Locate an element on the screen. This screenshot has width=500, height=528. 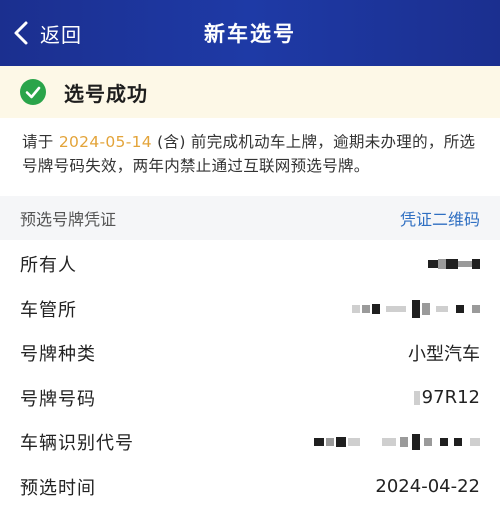
row-owner: 所有人 is located at coordinates (250, 264).